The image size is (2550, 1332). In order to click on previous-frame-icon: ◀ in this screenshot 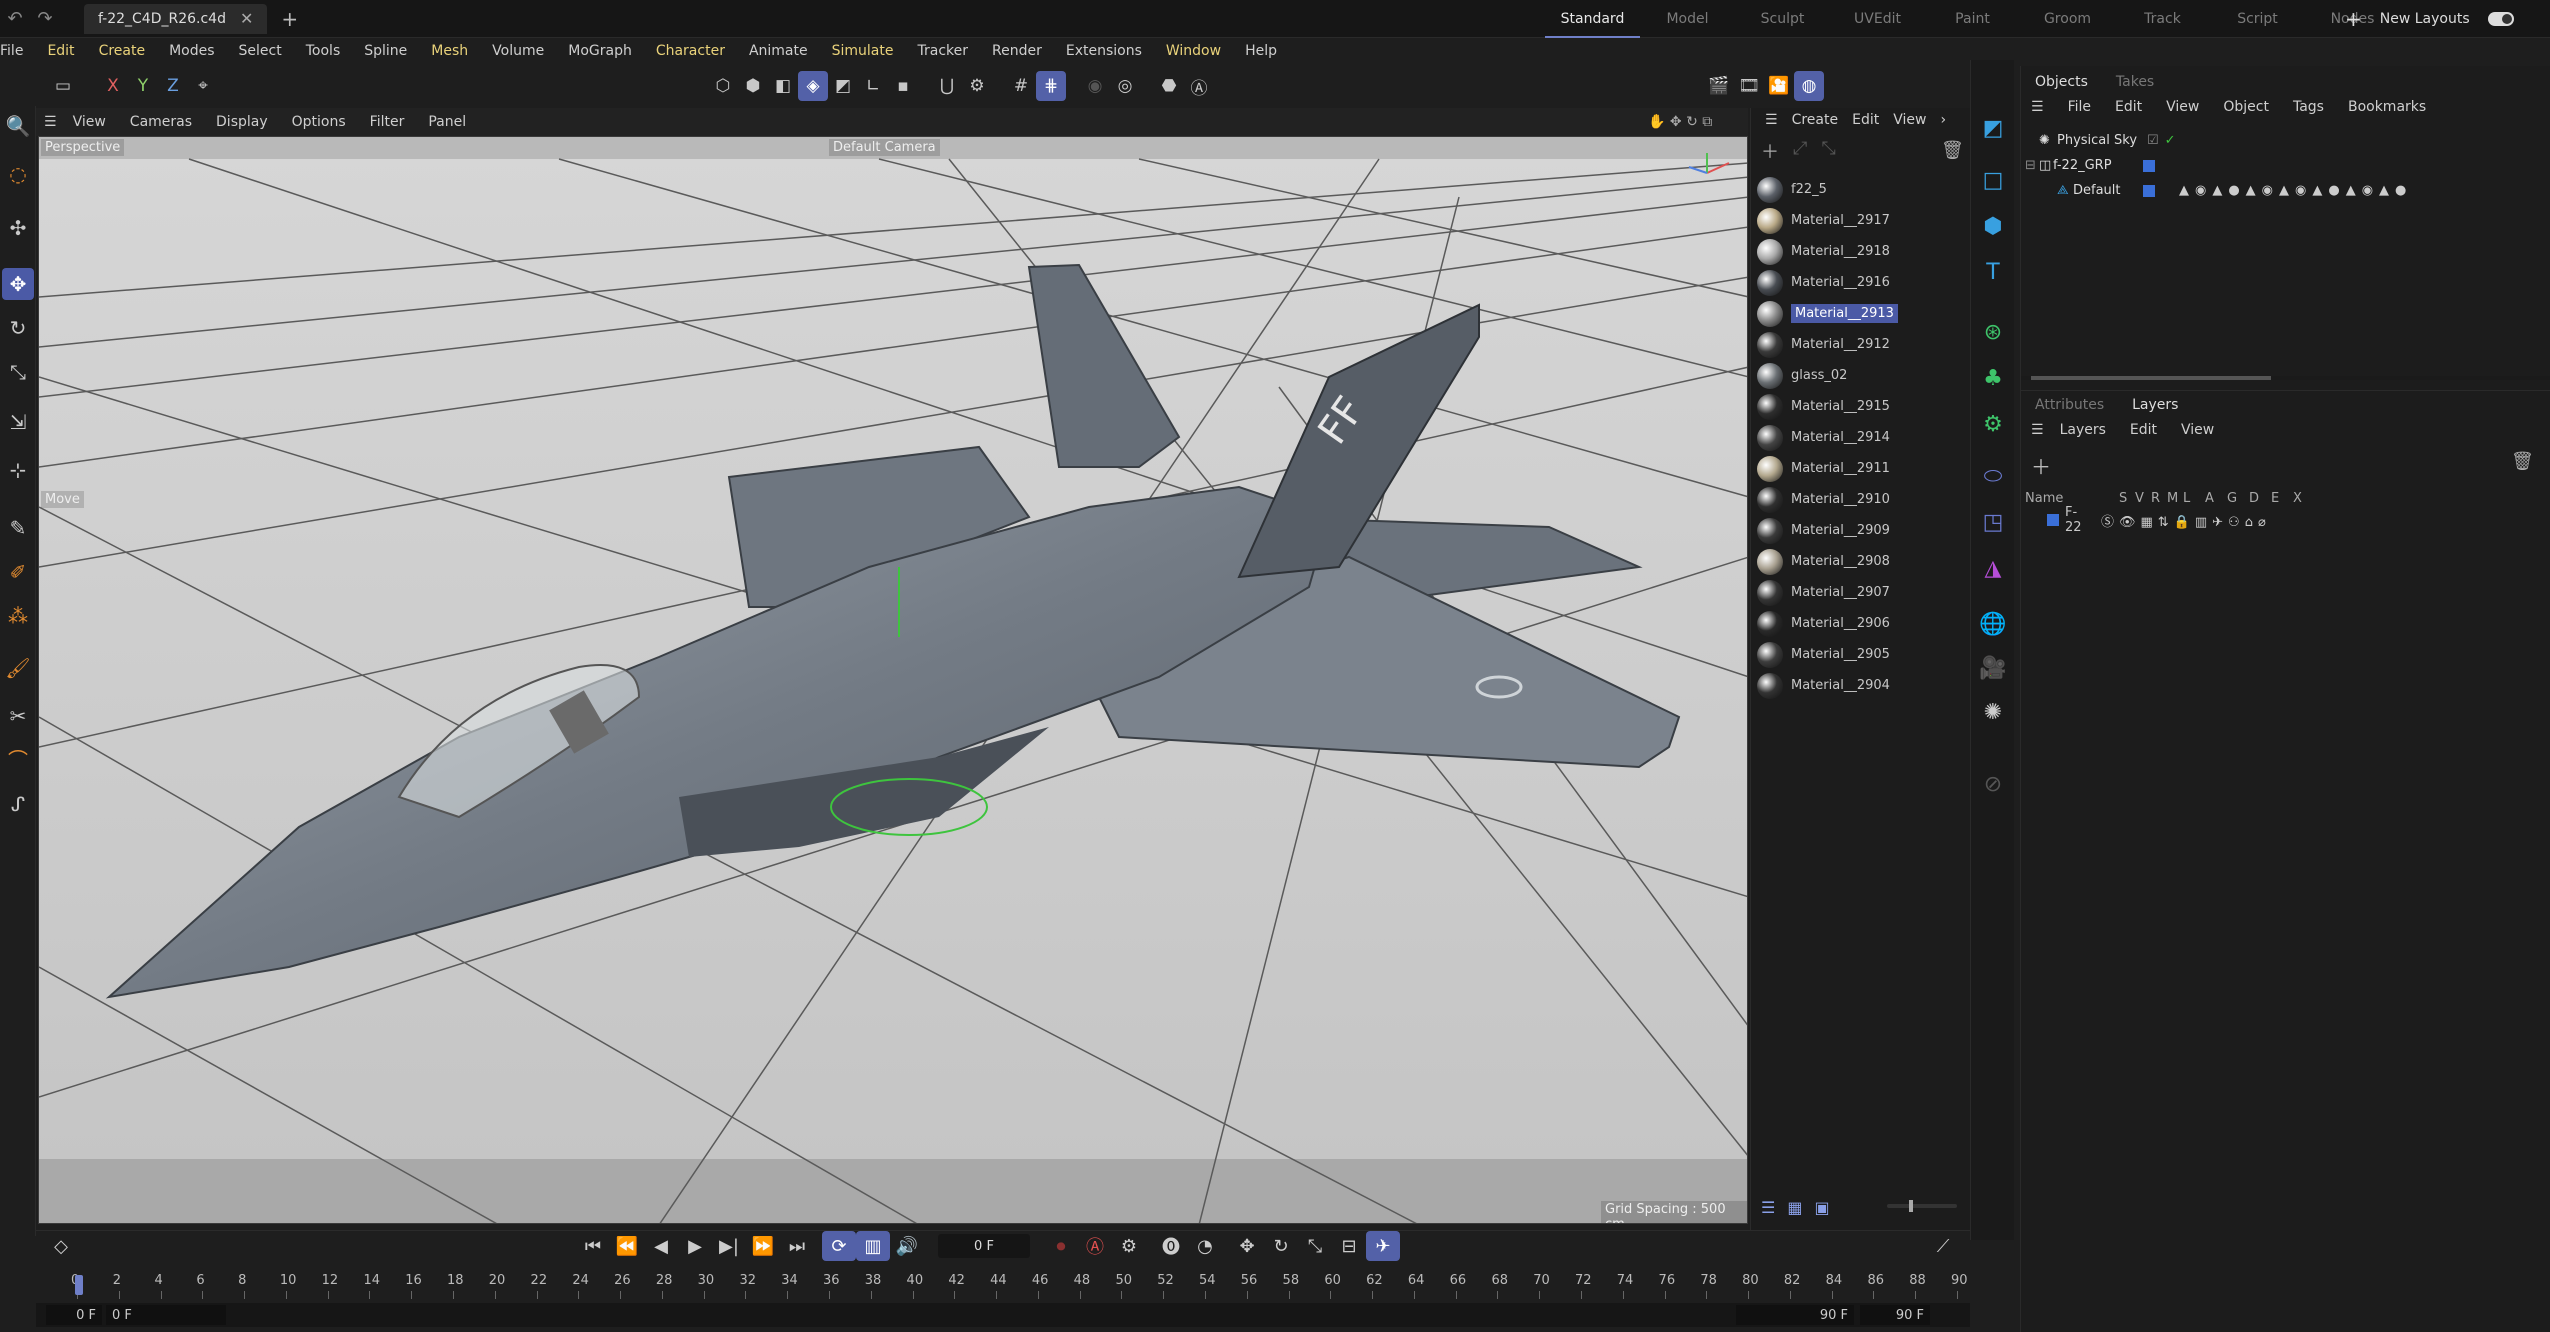, I will do `click(661, 1246)`.